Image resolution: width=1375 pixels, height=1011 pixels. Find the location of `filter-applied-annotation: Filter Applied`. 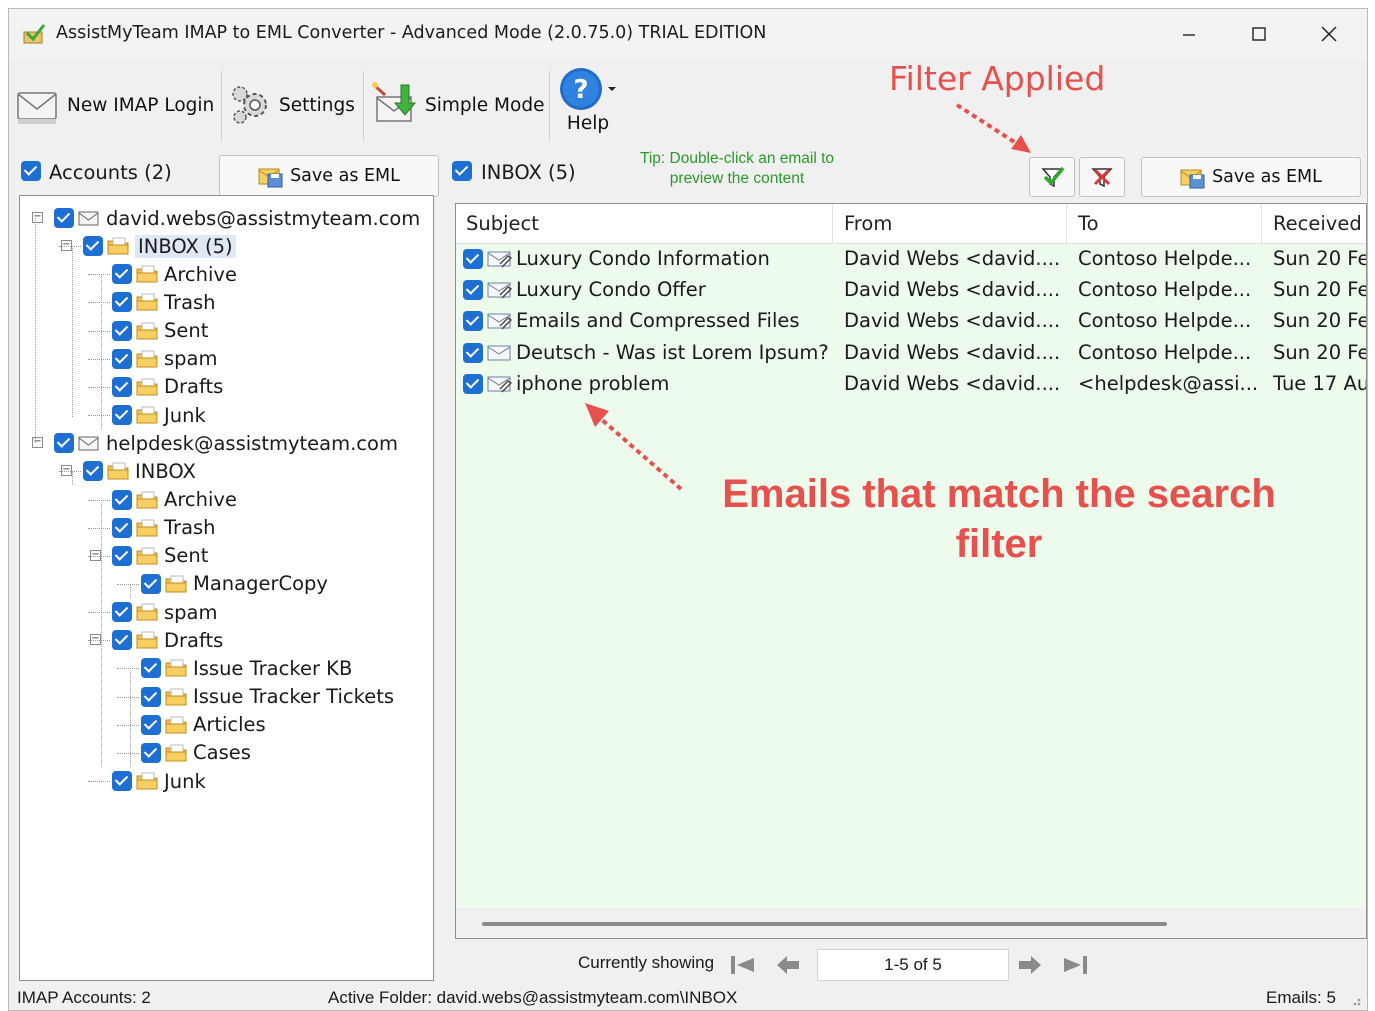

filter-applied-annotation: Filter Applied is located at coordinates (997, 78).